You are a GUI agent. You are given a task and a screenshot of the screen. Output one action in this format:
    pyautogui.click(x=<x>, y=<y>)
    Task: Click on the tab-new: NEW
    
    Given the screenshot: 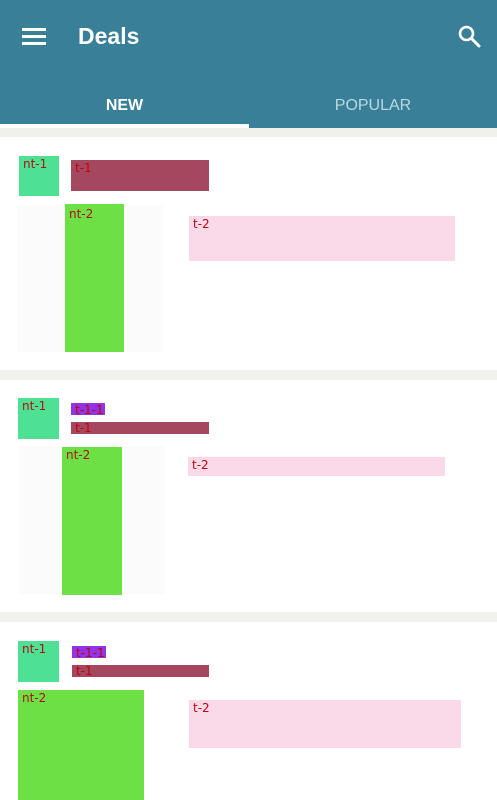 What is the action you would take?
    pyautogui.click(x=124, y=106)
    